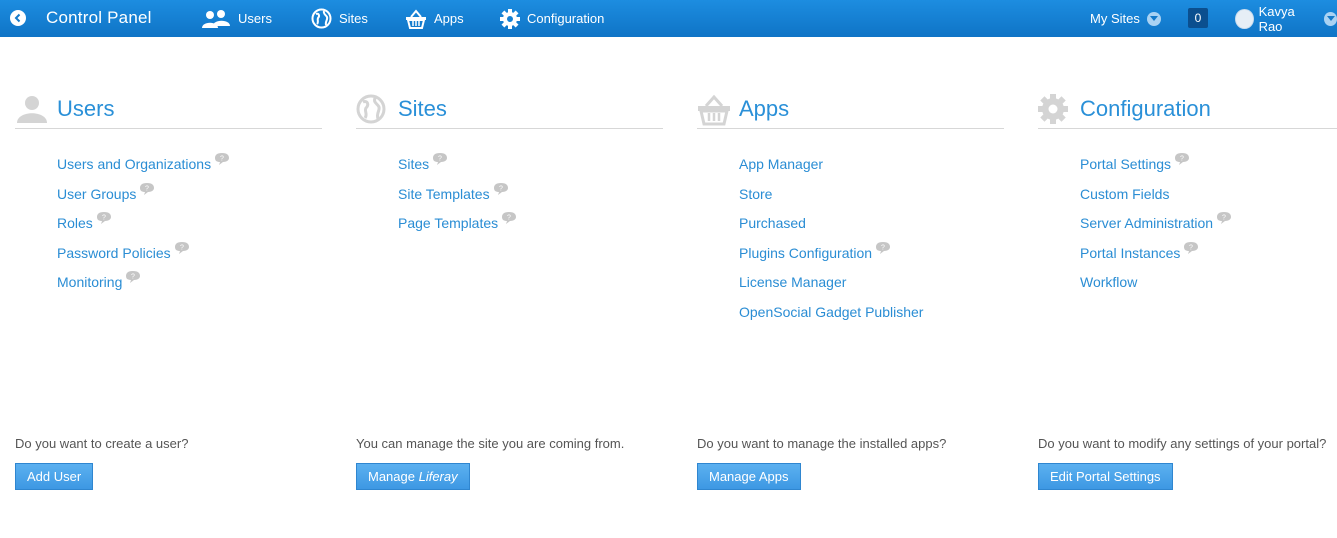  I want to click on link-users-and-organizations: Users and Organizations, so click(134, 164).